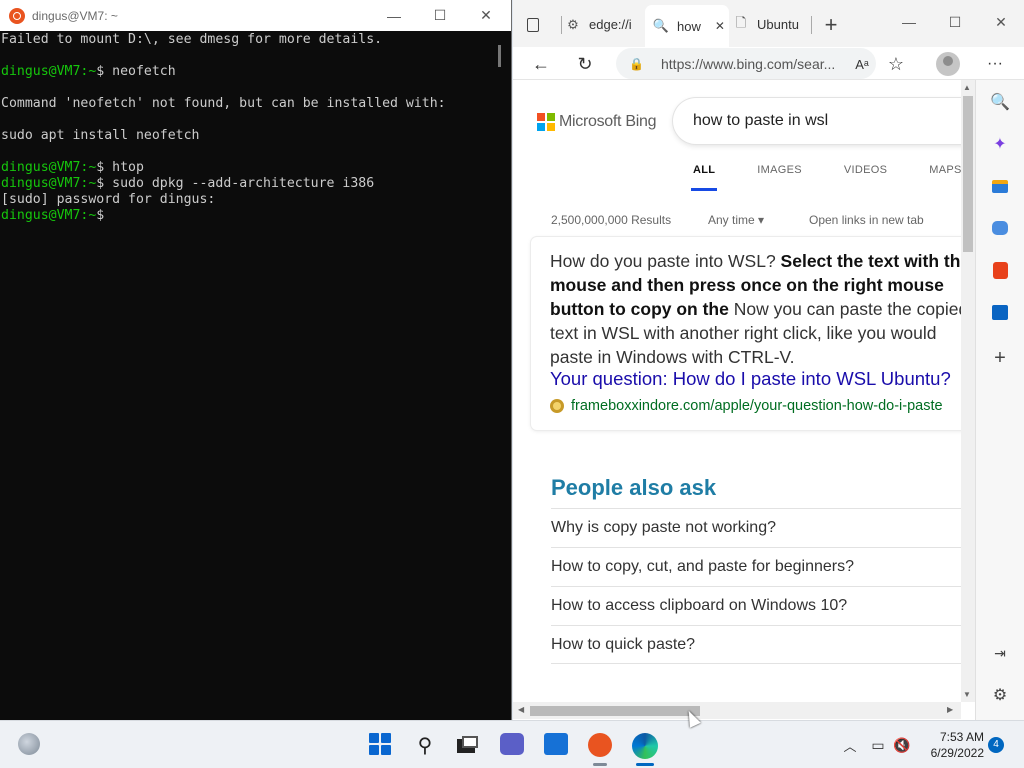 This screenshot has height=768, width=1024. What do you see at coordinates (850, 745) in the screenshot?
I see `chevron-up-icon: ︿` at bounding box center [850, 745].